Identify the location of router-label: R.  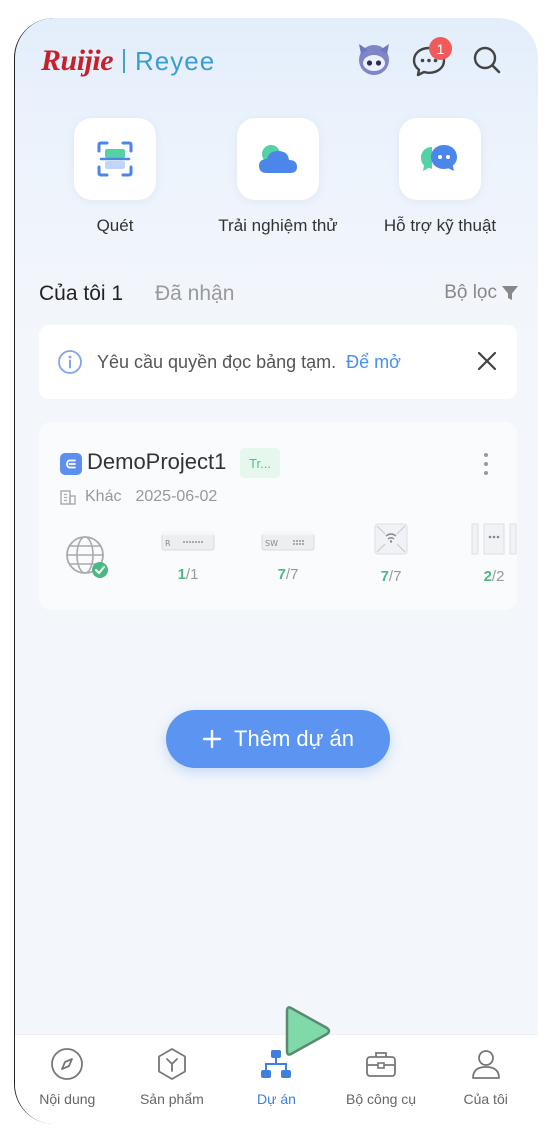
(168, 543).